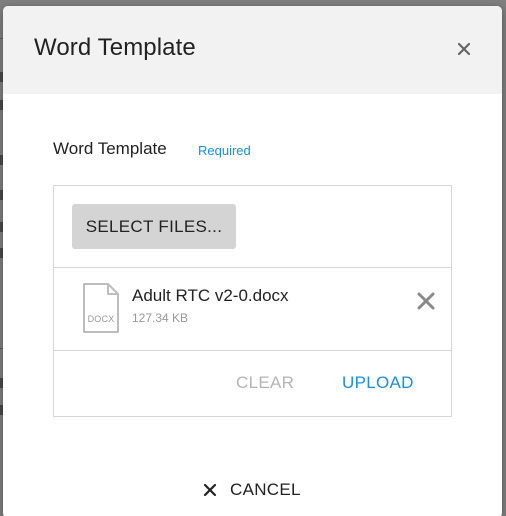 The height and width of the screenshot is (516, 506). I want to click on remove-file-button, so click(426, 301).